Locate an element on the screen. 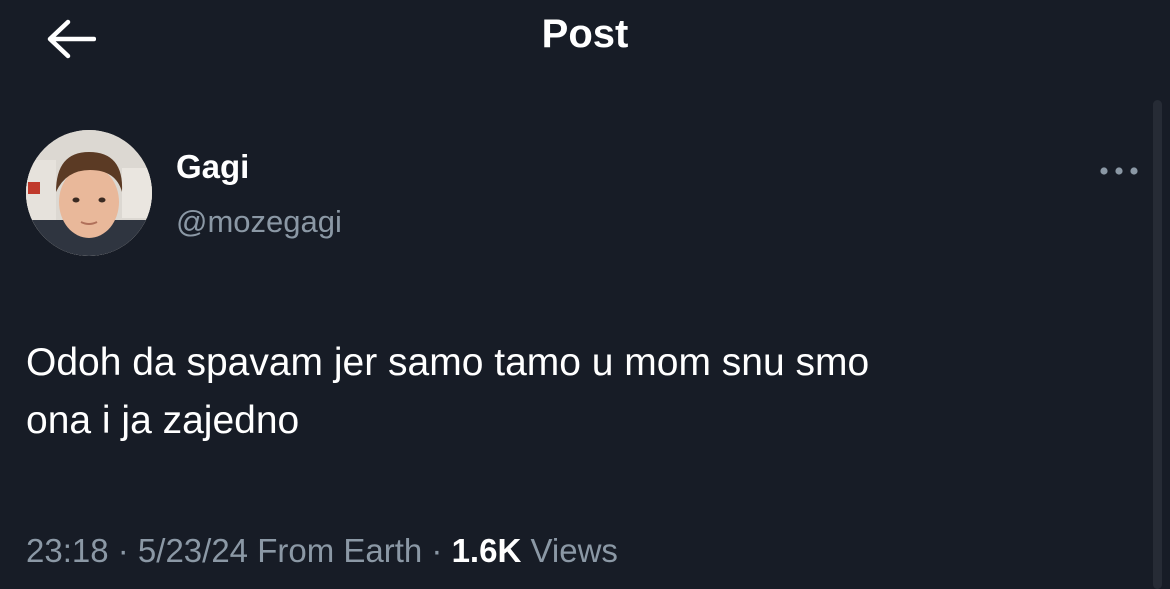 The image size is (1170, 589). top-bar: Post is located at coordinates (585, 40).